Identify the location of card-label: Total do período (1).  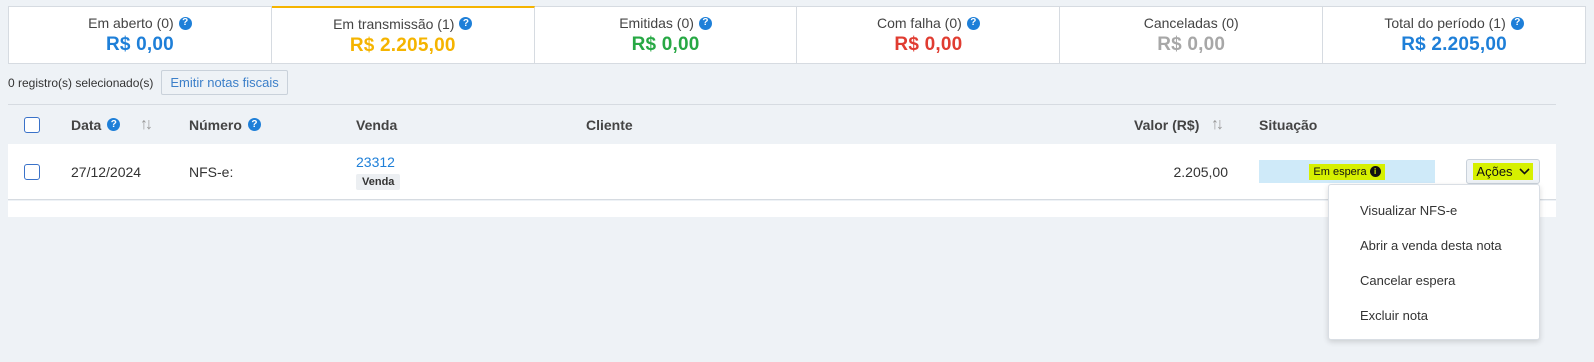
(1445, 23).